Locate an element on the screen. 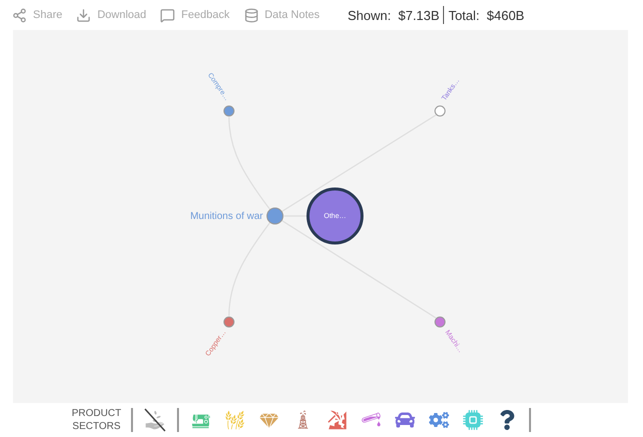  share-icon is located at coordinates (19, 15).